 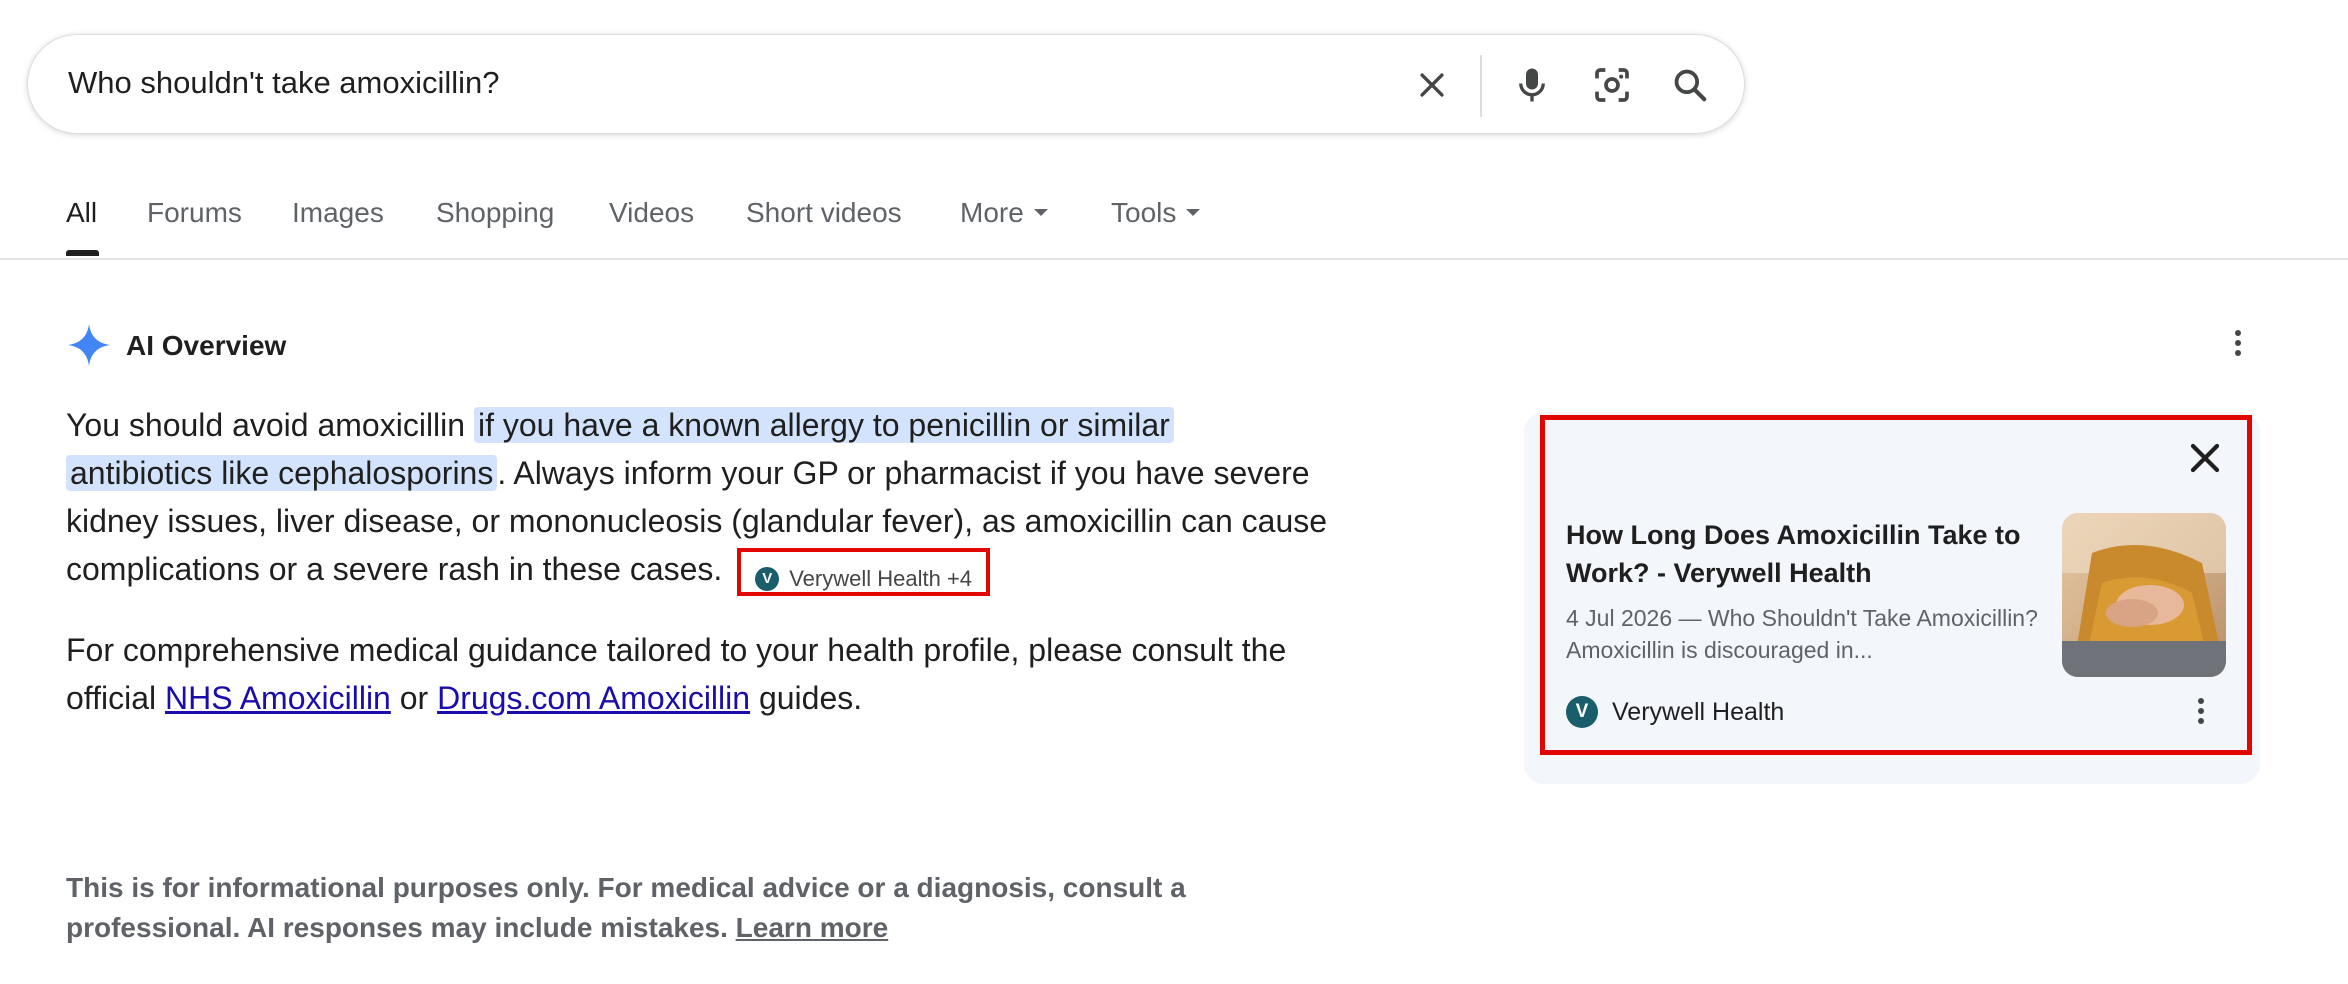 What do you see at coordinates (1690, 85) in the screenshot?
I see `search-icon` at bounding box center [1690, 85].